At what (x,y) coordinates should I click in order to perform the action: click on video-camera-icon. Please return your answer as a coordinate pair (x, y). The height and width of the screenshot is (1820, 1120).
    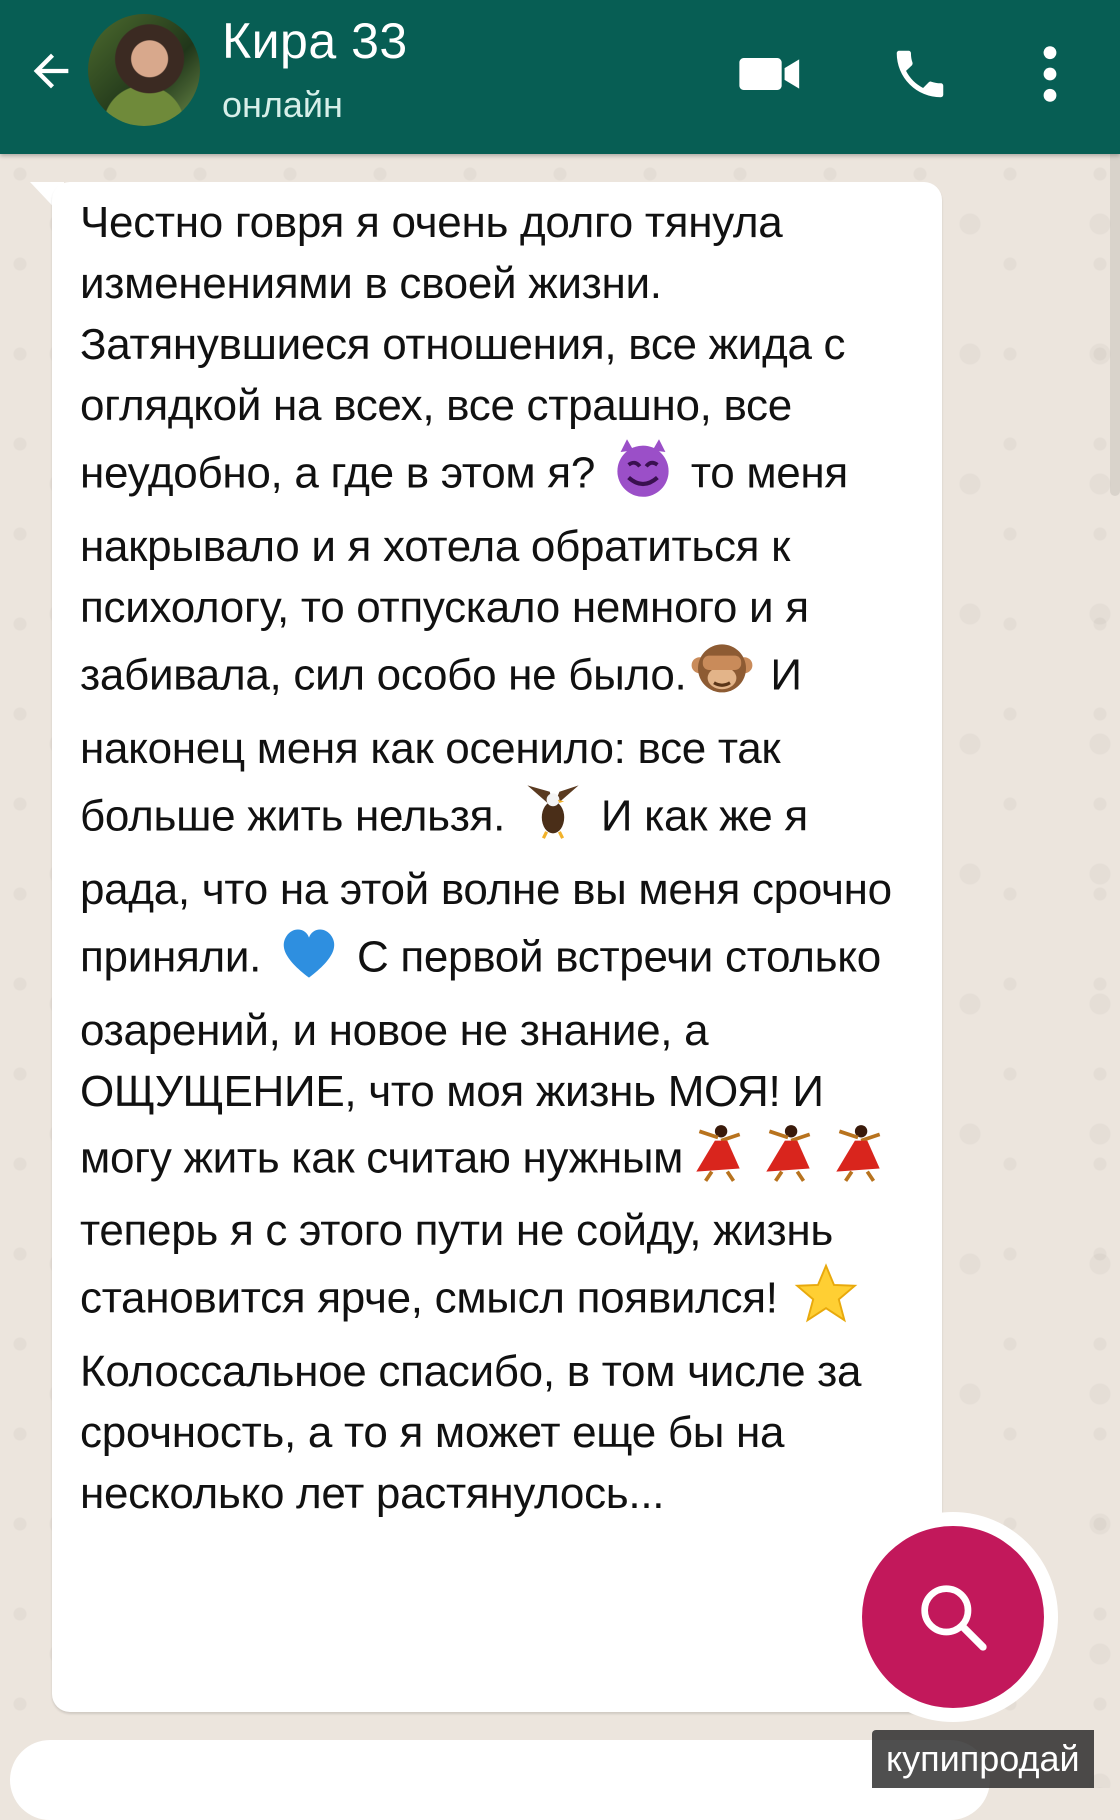
    Looking at the image, I should click on (769, 74).